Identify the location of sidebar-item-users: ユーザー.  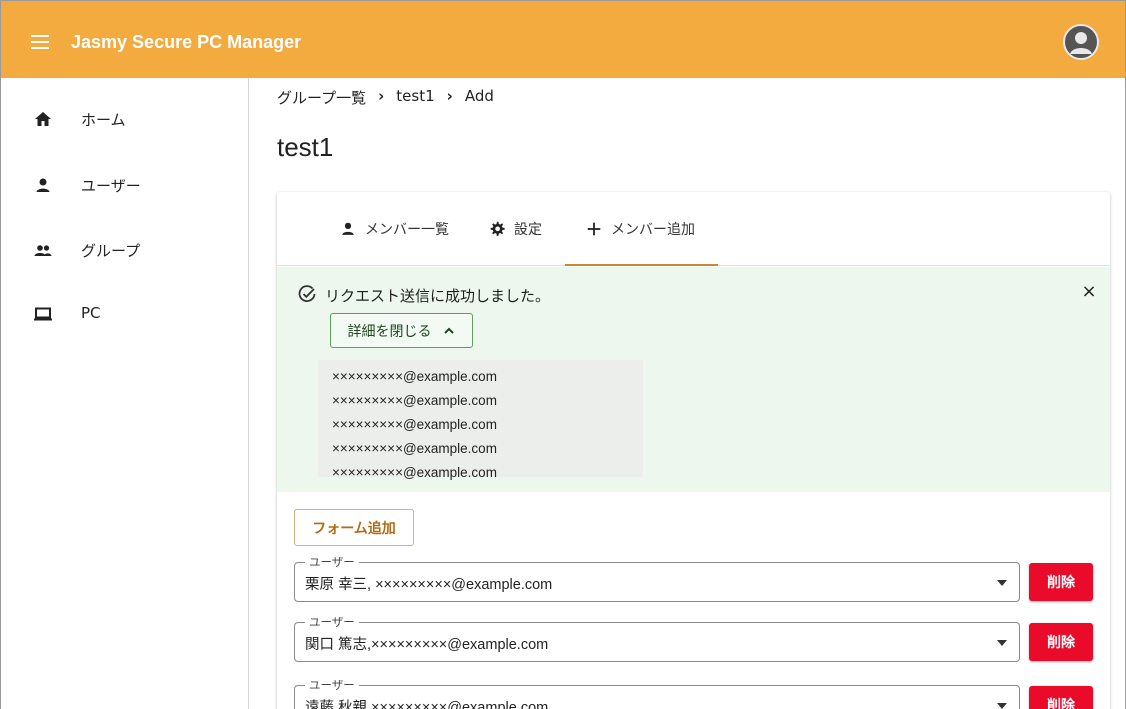
(124, 185).